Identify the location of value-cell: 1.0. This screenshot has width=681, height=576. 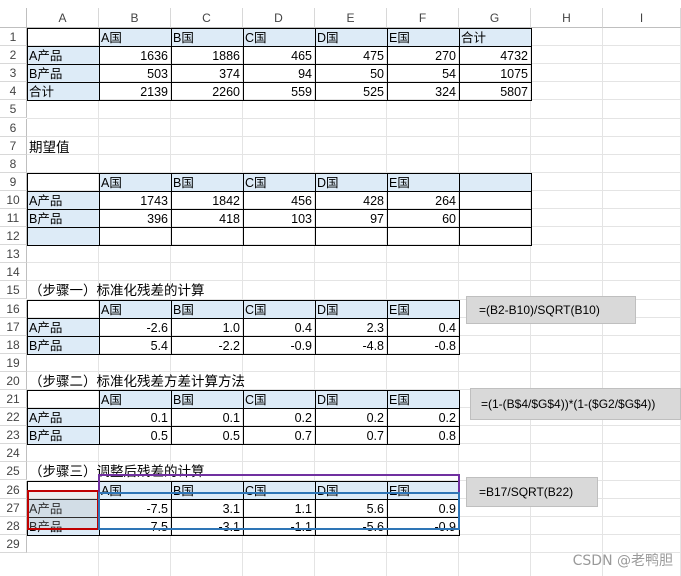
(207, 327).